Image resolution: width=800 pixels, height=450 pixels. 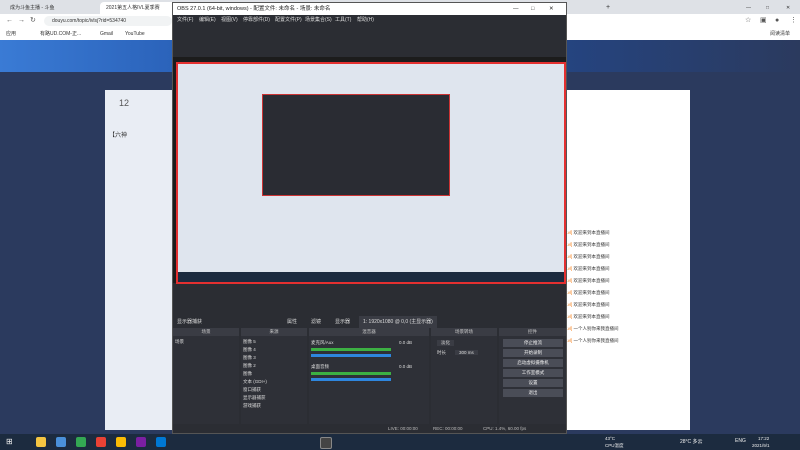 I want to click on profile-icon: ●, so click(x=777, y=21).